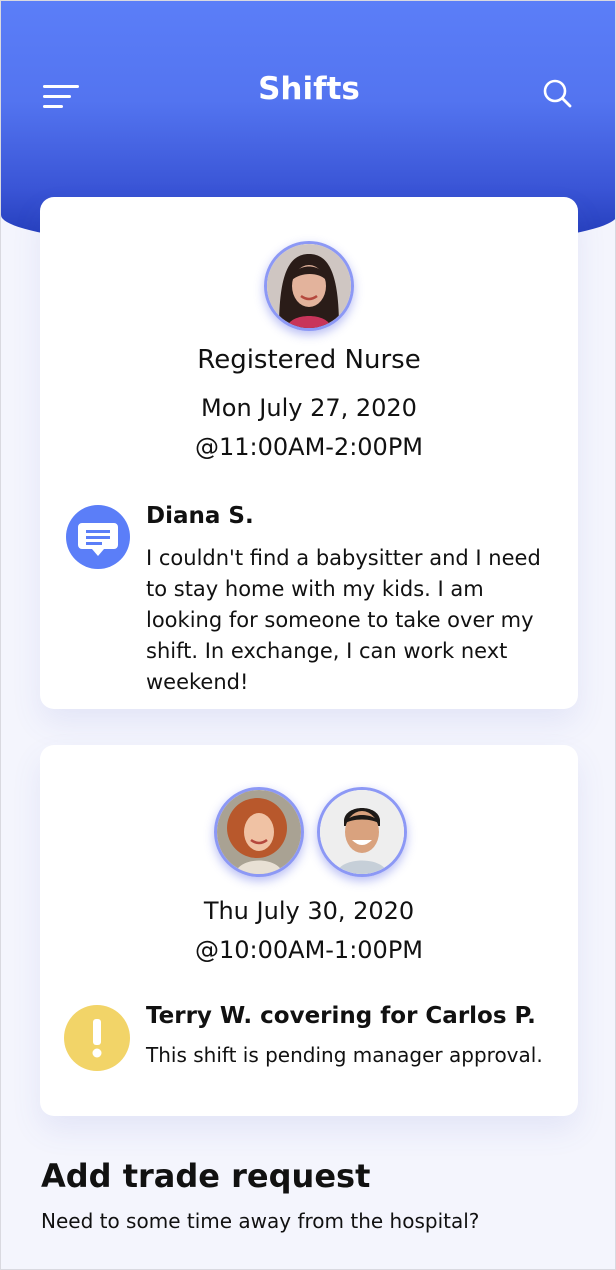 The height and width of the screenshot is (1270, 616). I want to click on trade-date: Thu July 30, 2020, so click(309, 911).